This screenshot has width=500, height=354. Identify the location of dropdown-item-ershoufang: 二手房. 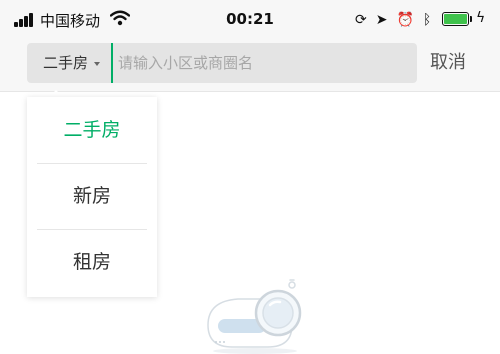
(92, 130).